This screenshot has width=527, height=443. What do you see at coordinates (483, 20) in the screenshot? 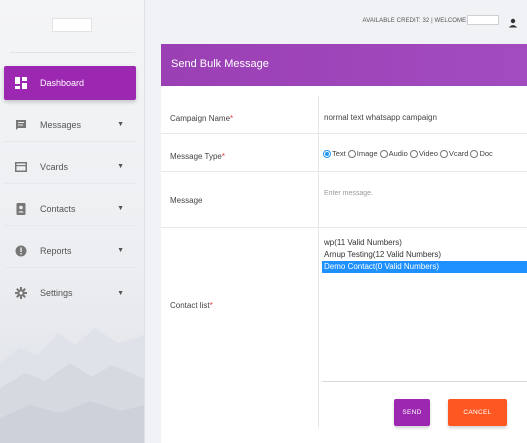
I see `username-box` at bounding box center [483, 20].